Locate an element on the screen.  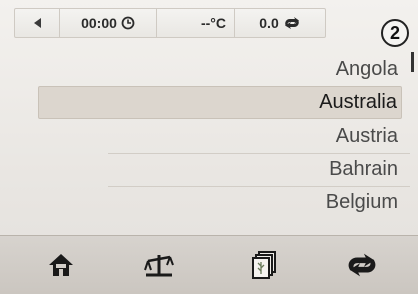
scale-icon is located at coordinates (159, 266).